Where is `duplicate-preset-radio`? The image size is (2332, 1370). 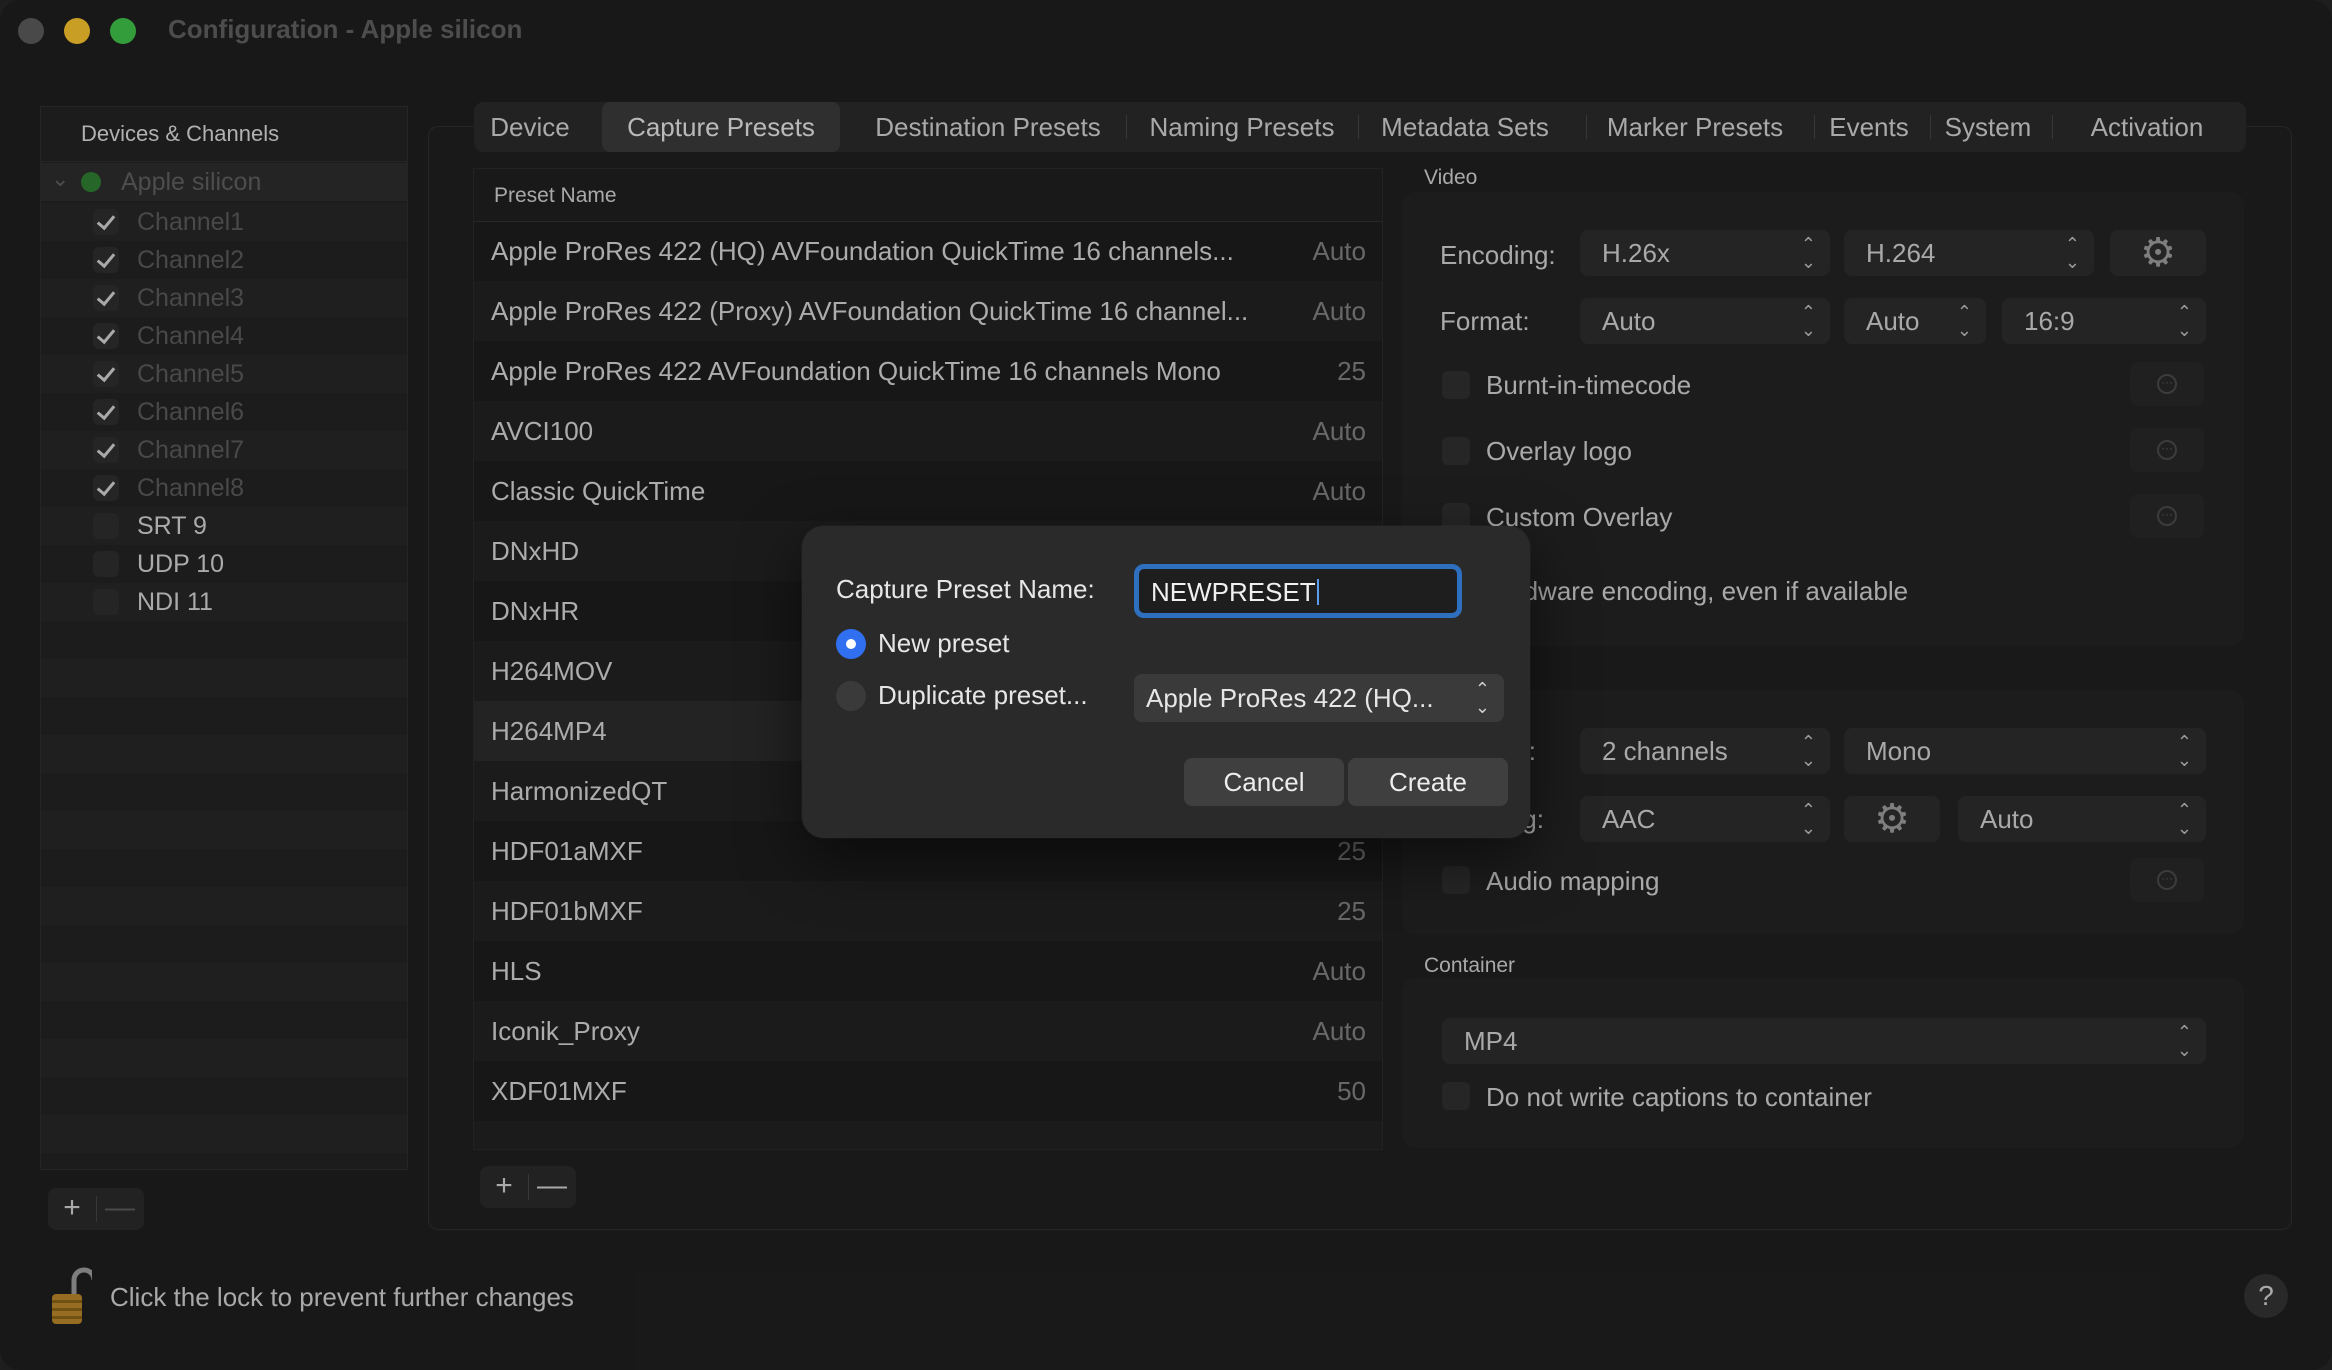 duplicate-preset-radio is located at coordinates (851, 696).